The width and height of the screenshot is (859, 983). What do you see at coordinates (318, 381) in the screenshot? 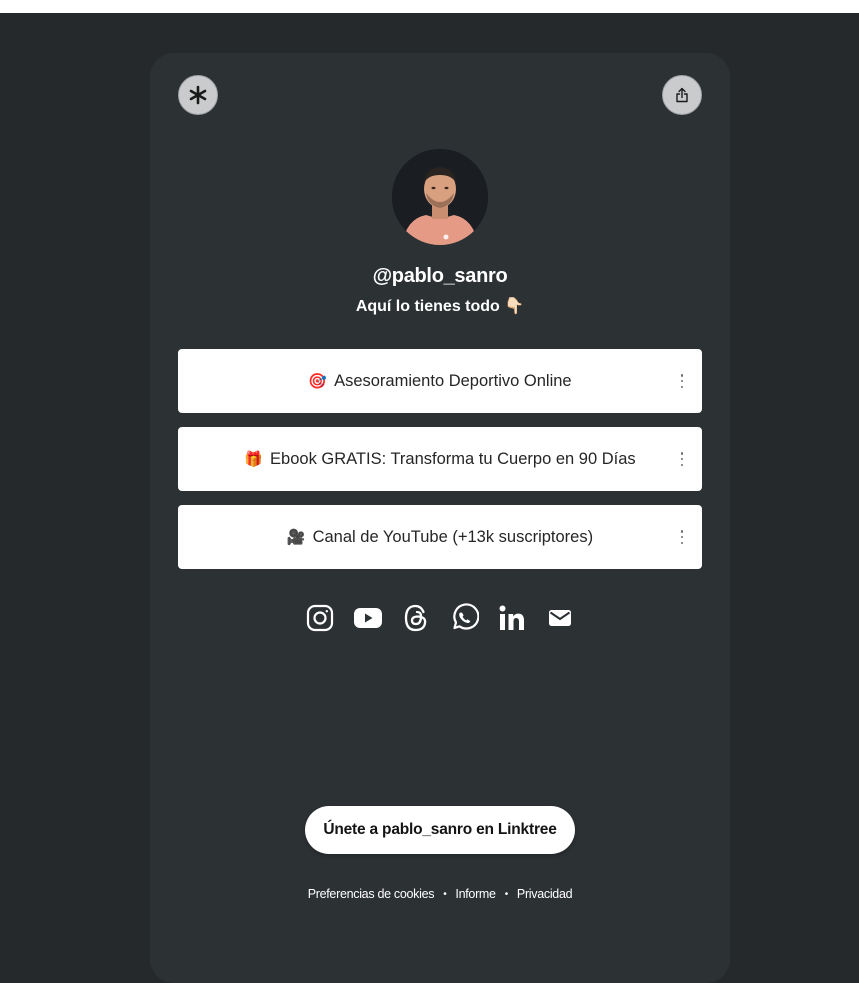
I see `target-emoji-icon: 🎯` at bounding box center [318, 381].